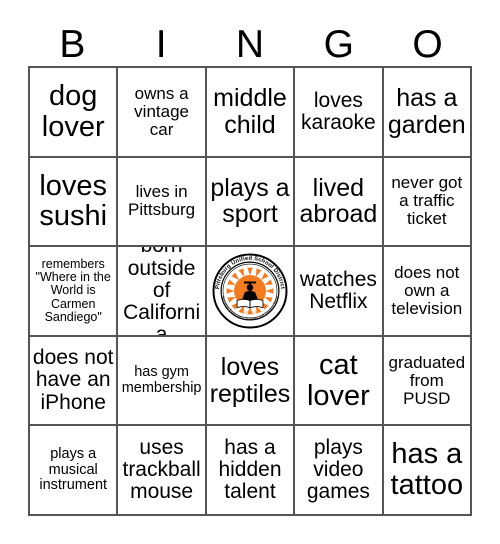 The image size is (500, 544). I want to click on bingo-cell-label: loves reptiles, so click(250, 380).